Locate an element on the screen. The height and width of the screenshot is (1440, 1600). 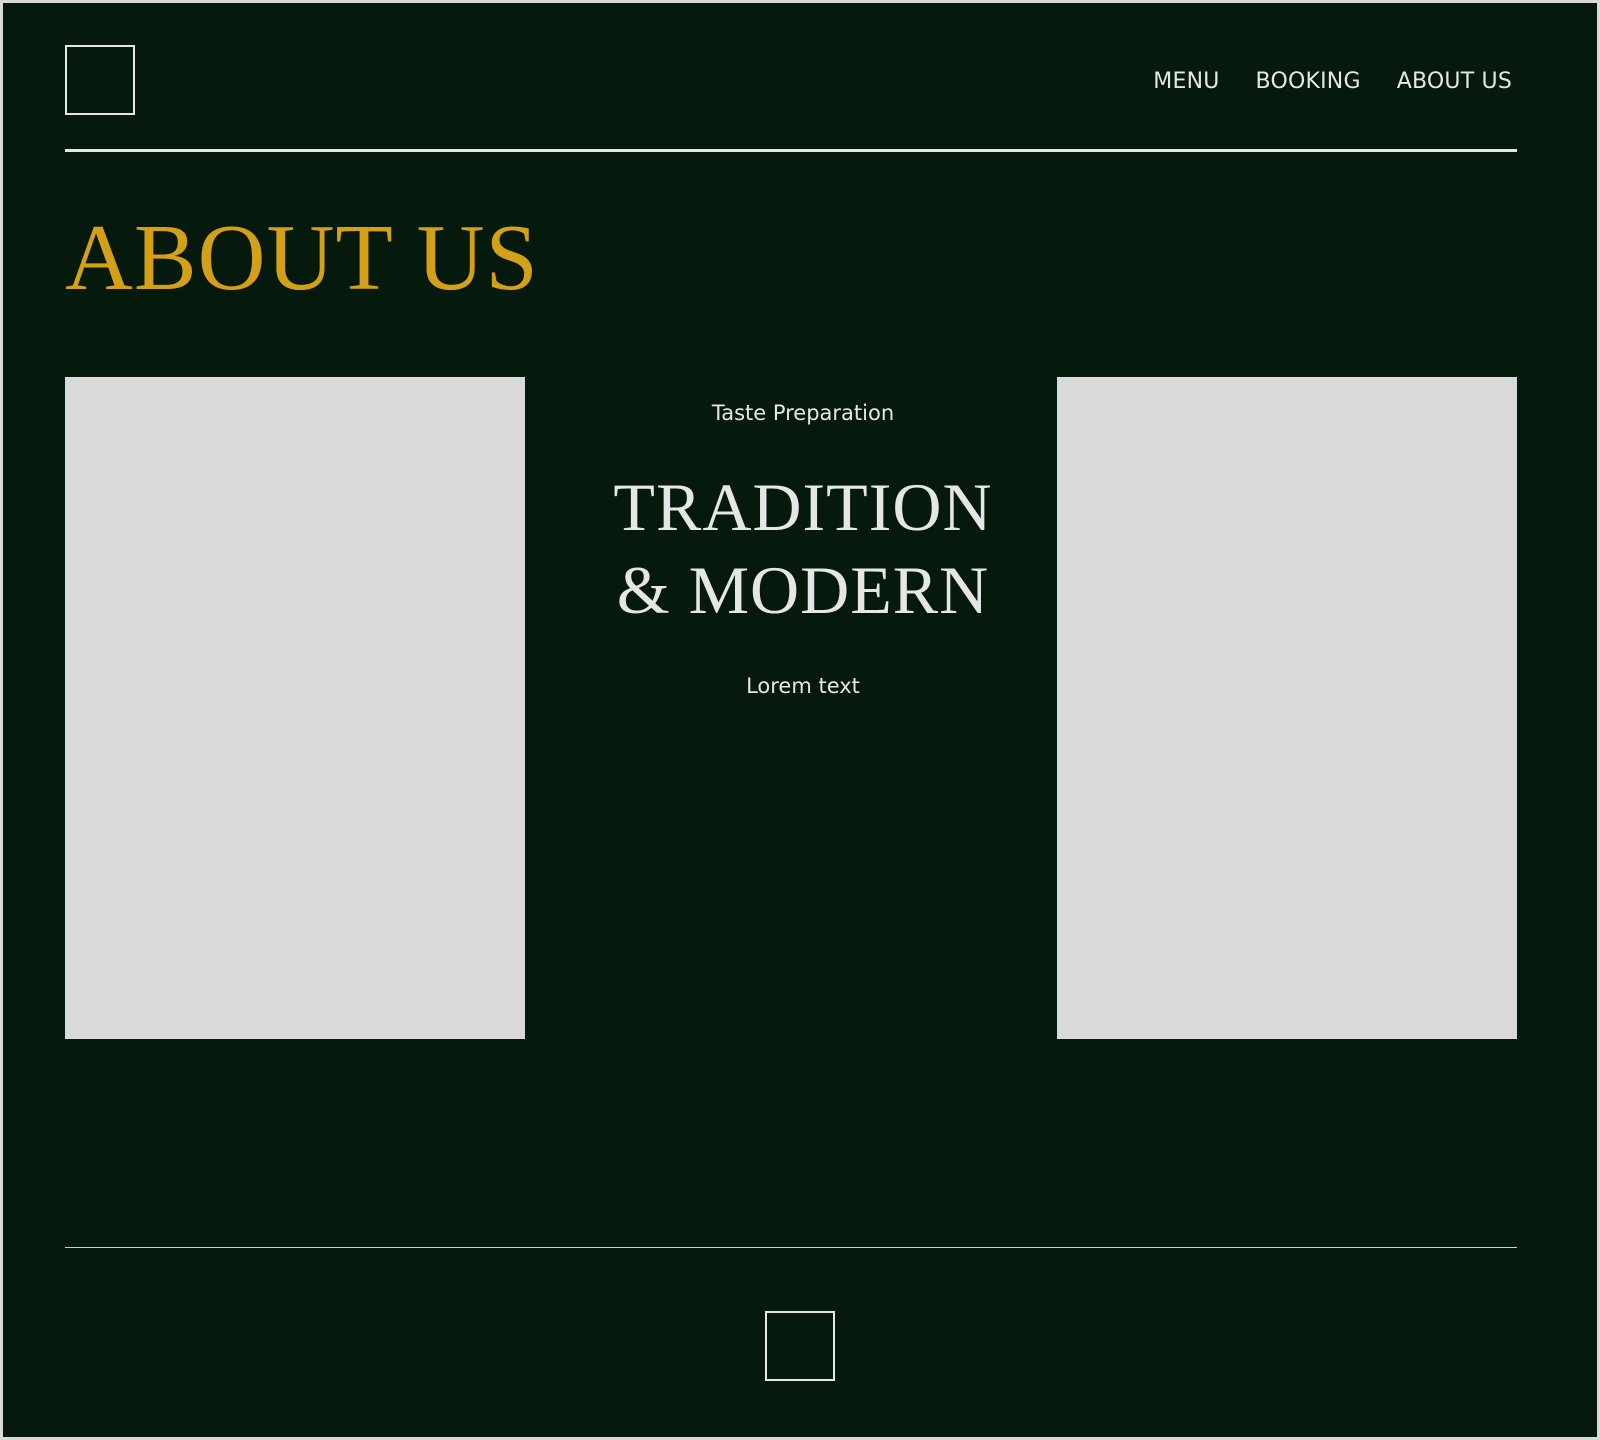
nav-item-menu: MENU is located at coordinates (1186, 81).